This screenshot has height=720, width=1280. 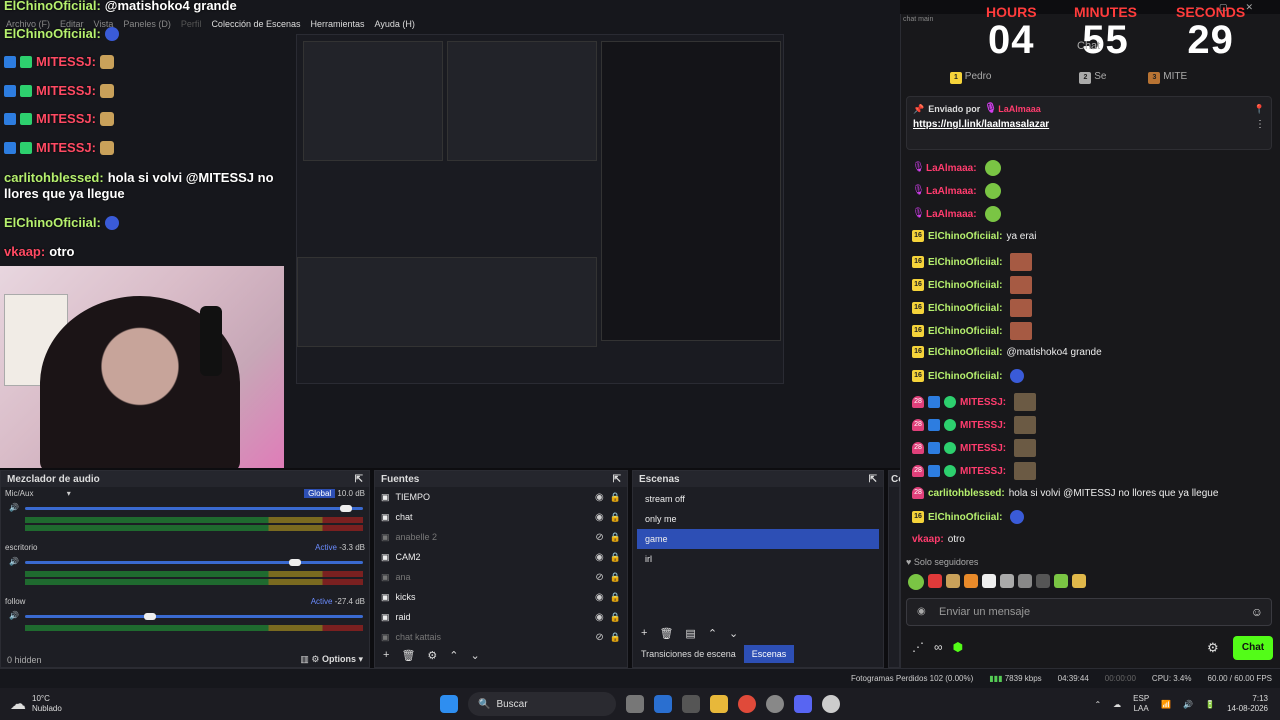 I want to click on filter-icon: ▤, so click(x=690, y=633).